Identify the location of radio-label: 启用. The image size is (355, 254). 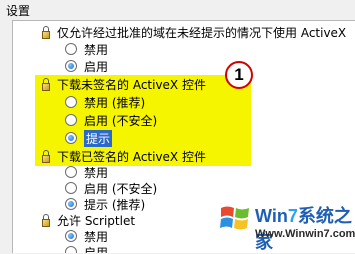
(96, 66).